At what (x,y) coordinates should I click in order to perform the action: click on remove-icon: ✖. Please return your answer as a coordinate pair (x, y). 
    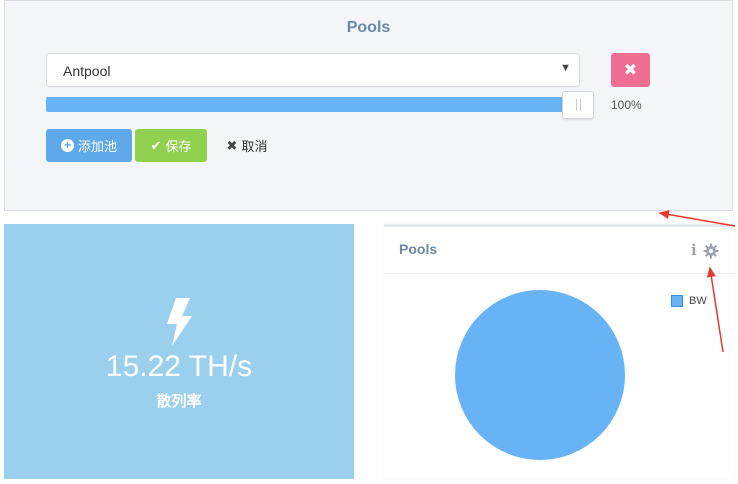
    Looking at the image, I should click on (630, 70).